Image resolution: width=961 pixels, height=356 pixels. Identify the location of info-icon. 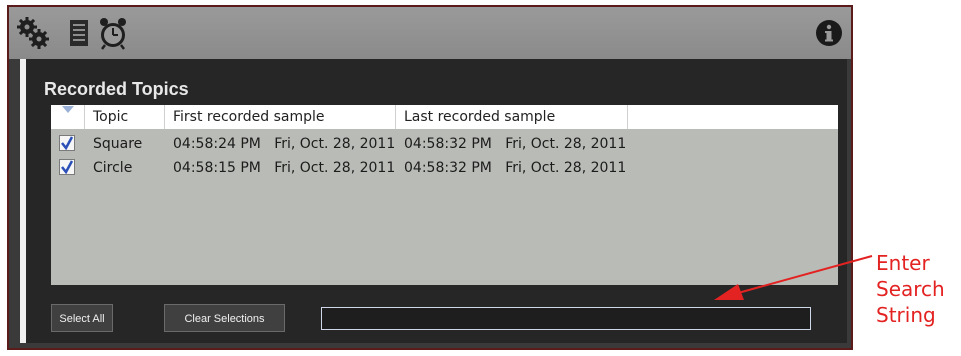
(829, 33).